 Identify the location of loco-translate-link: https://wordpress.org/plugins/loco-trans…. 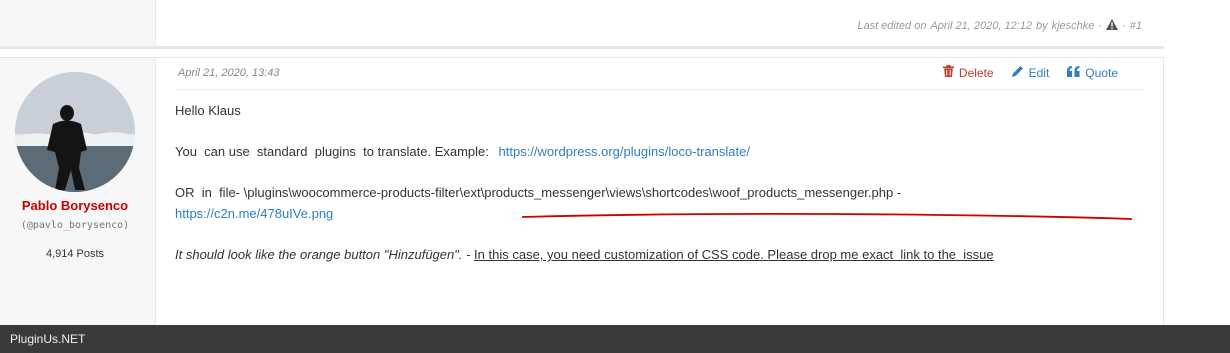
(624, 151).